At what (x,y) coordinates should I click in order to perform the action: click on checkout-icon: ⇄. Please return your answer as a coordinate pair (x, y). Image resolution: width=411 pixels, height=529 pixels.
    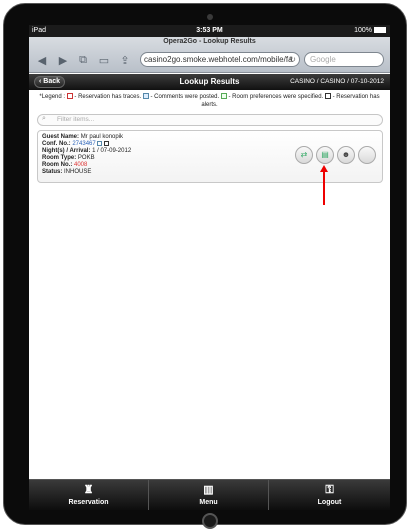
    Looking at the image, I should click on (304, 154).